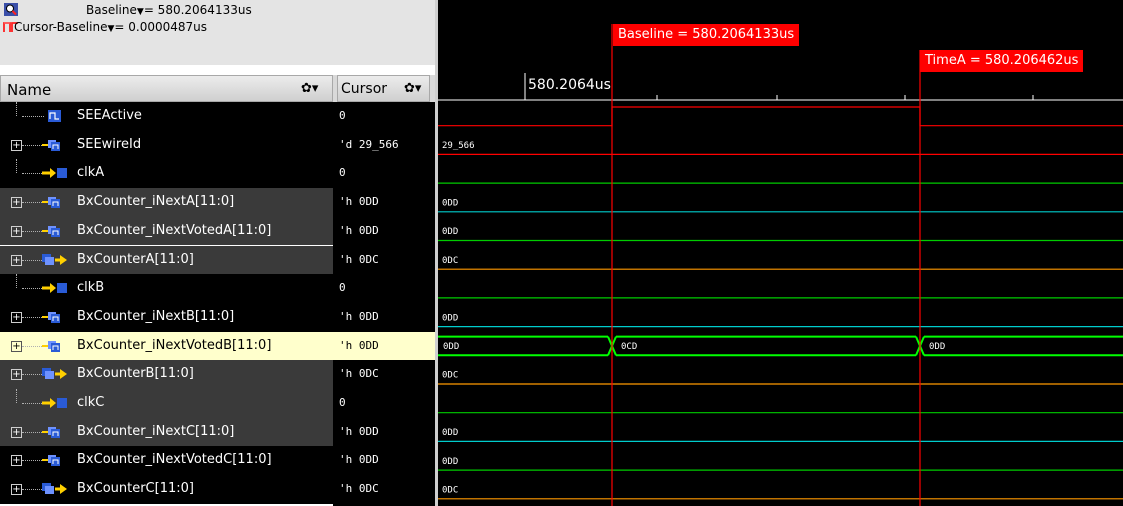 Image resolution: width=1123 pixels, height=506 pixels. What do you see at coordinates (109, 144) in the screenshot?
I see `signal-name: SEEwireId` at bounding box center [109, 144].